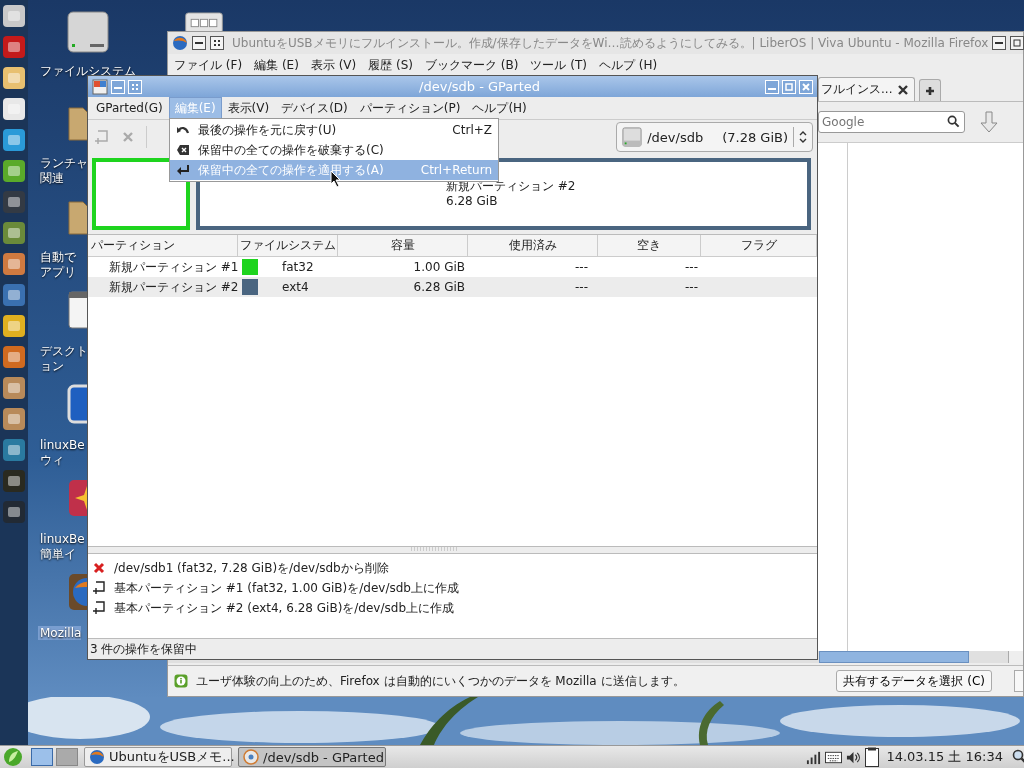 Image resolution: width=1024 pixels, height=768 pixels. What do you see at coordinates (714, 137) in the screenshot?
I see `device-selector: /dev/sdb (7.28 GiB)` at bounding box center [714, 137].